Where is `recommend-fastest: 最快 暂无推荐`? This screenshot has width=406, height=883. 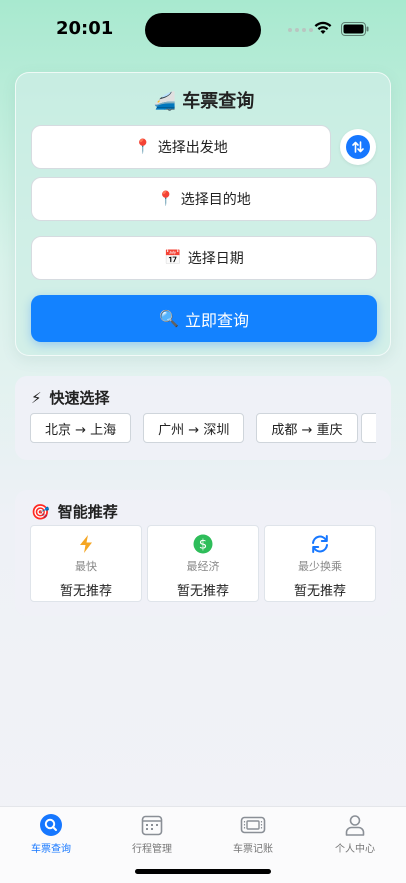
recommend-fastest: 最快 暂无推荐 is located at coordinates (86, 563).